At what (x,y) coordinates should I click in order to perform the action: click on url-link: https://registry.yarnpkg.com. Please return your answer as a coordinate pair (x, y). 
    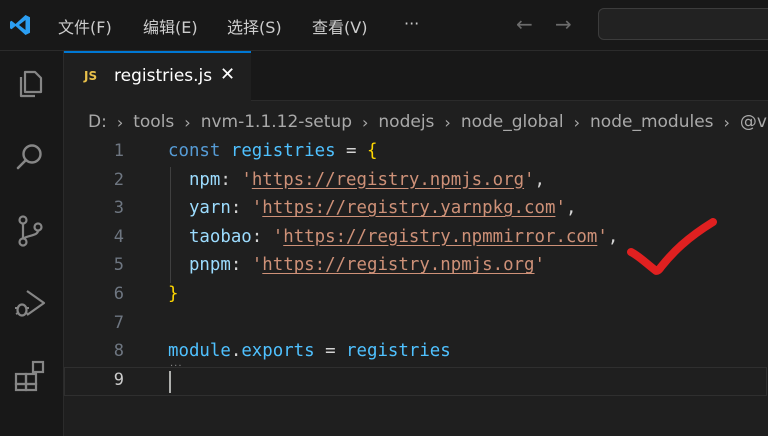
    Looking at the image, I should click on (408, 208).